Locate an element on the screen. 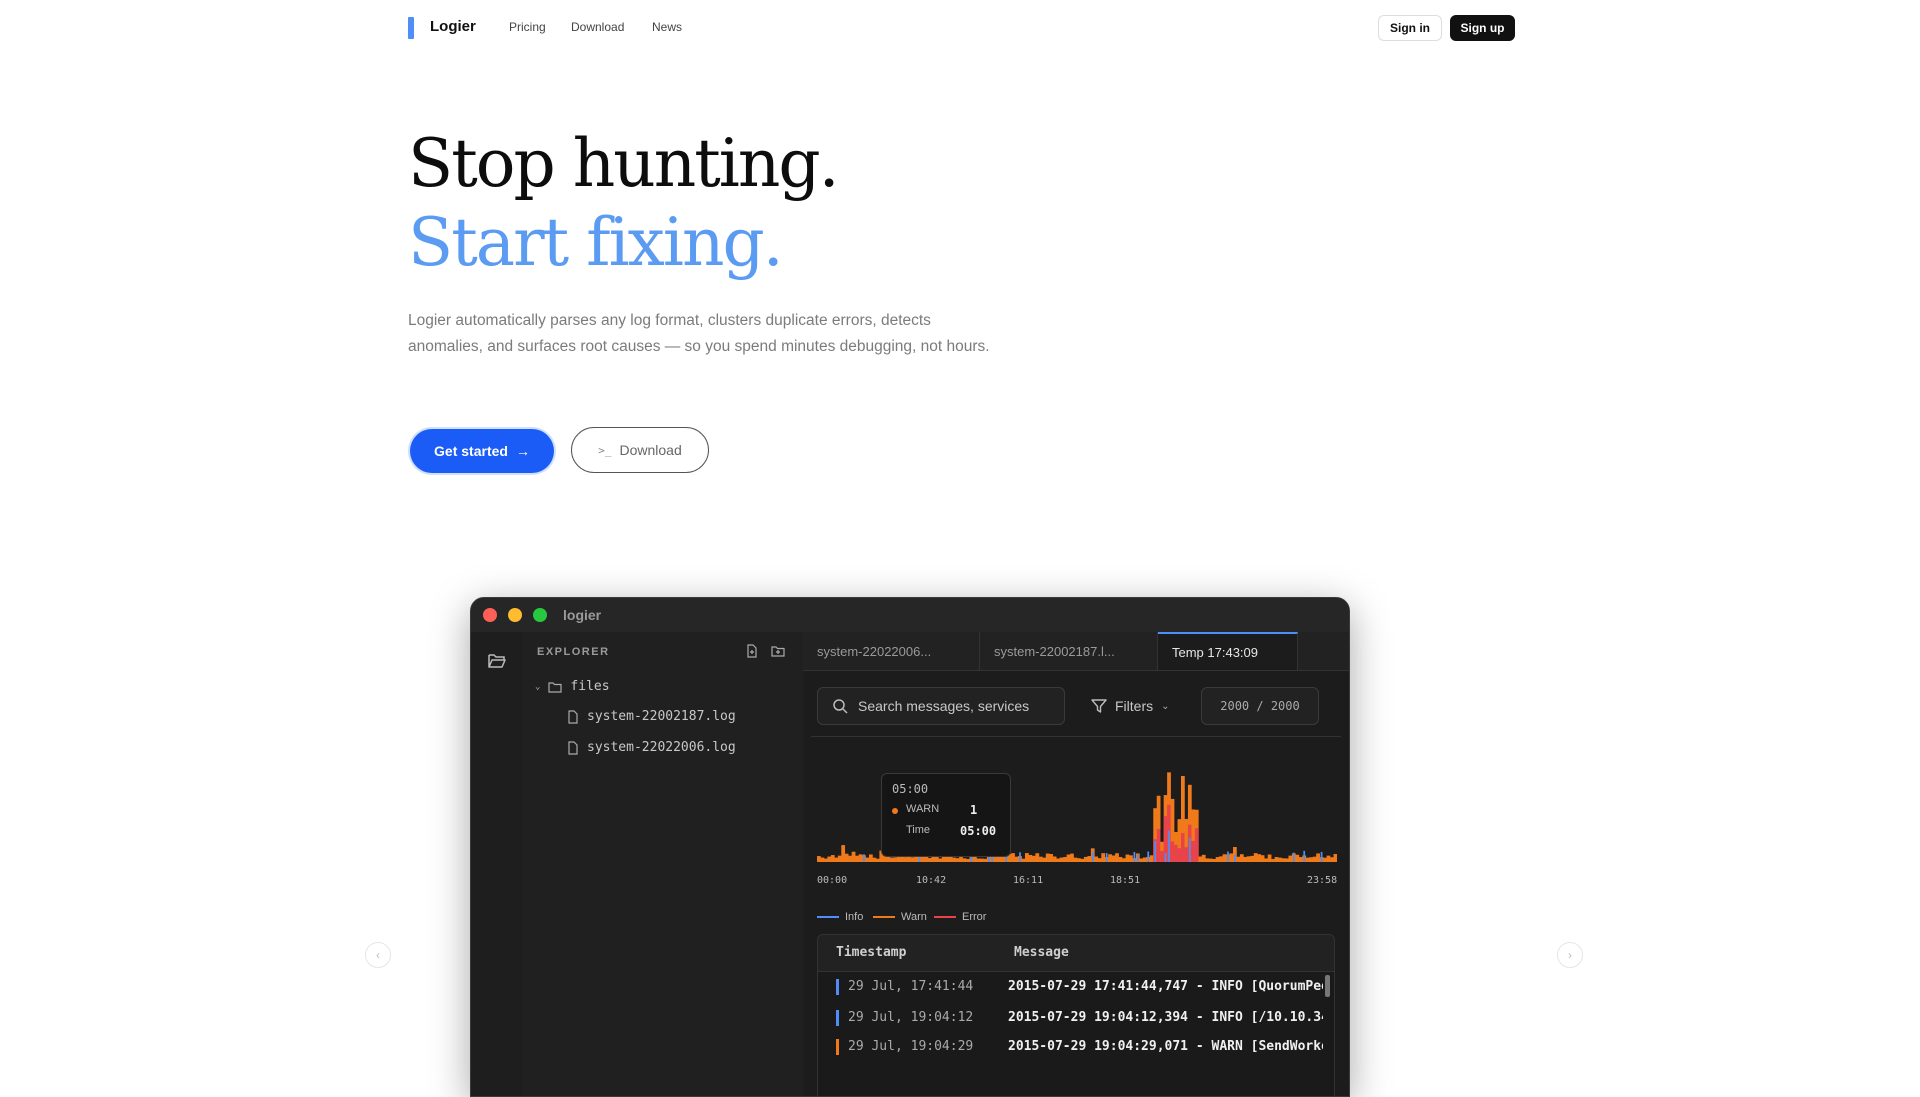 The height and width of the screenshot is (1097, 1920). get-started-button: Get started → is located at coordinates (482, 451).